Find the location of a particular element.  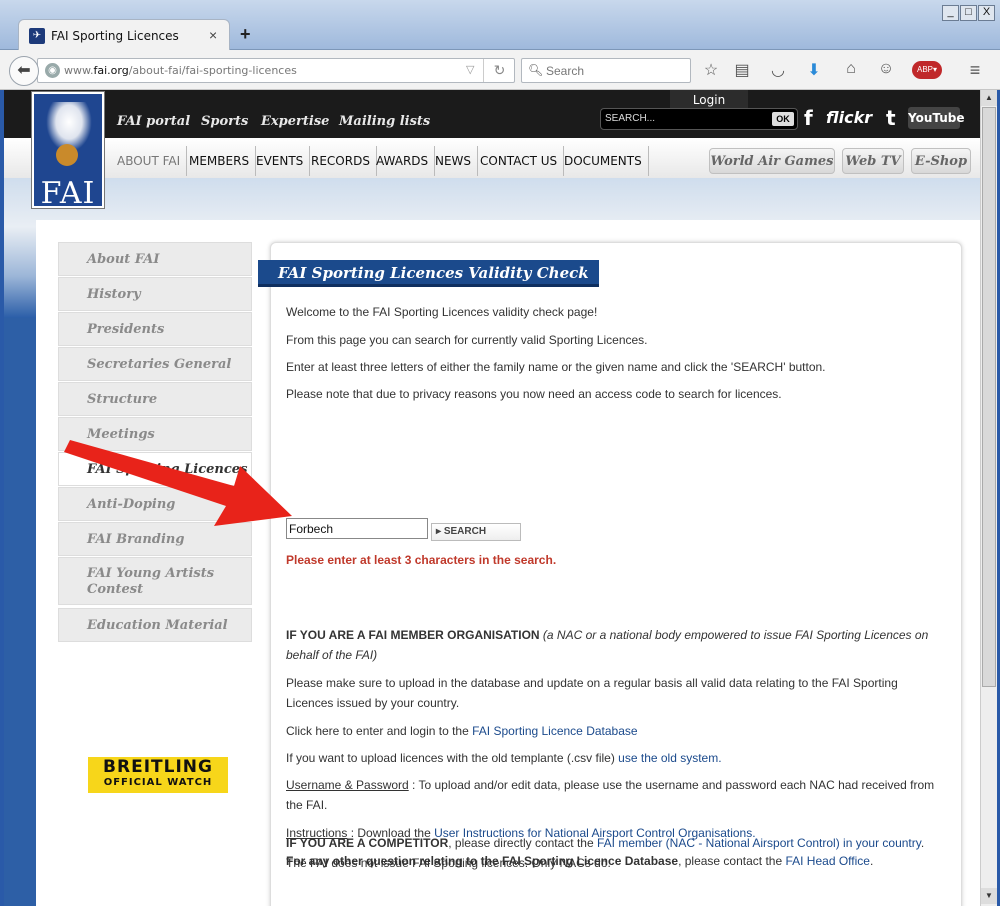

link-expertise: Expertise is located at coordinates (295, 121).